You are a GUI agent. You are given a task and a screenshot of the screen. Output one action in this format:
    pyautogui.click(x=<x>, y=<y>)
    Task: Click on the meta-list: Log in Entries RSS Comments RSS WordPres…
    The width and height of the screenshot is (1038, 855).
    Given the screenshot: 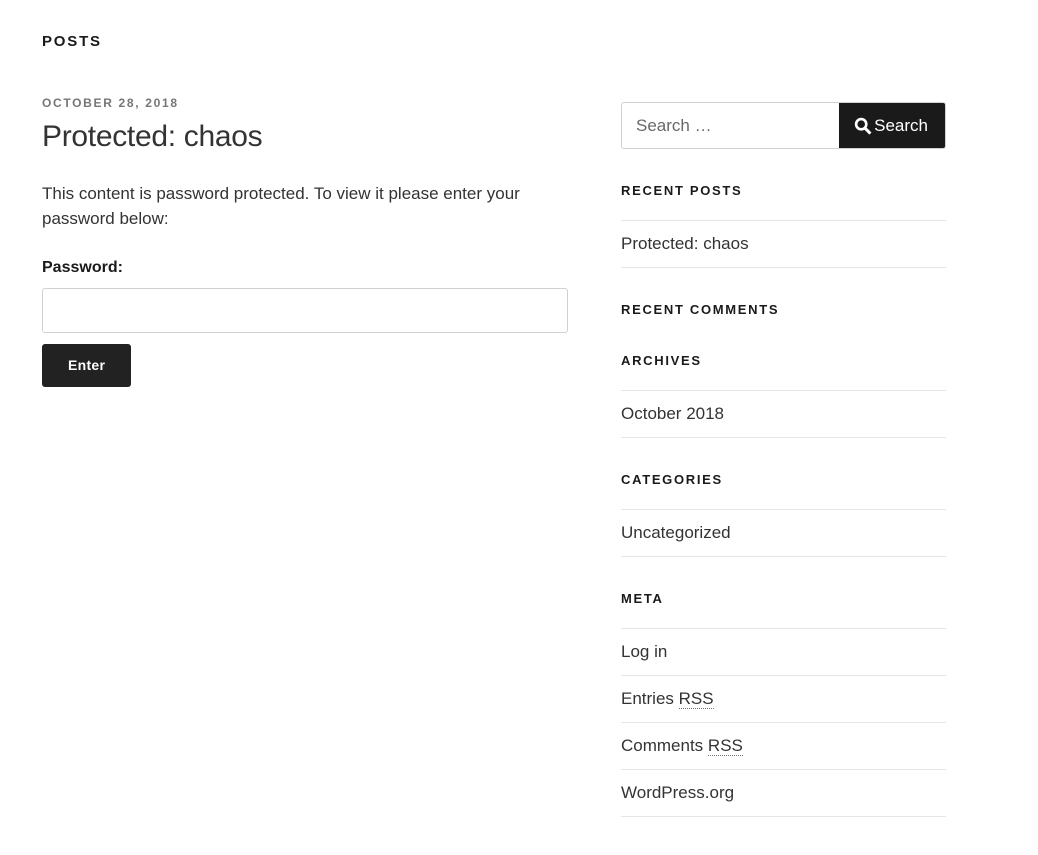 What is the action you would take?
    pyautogui.click(x=783, y=722)
    